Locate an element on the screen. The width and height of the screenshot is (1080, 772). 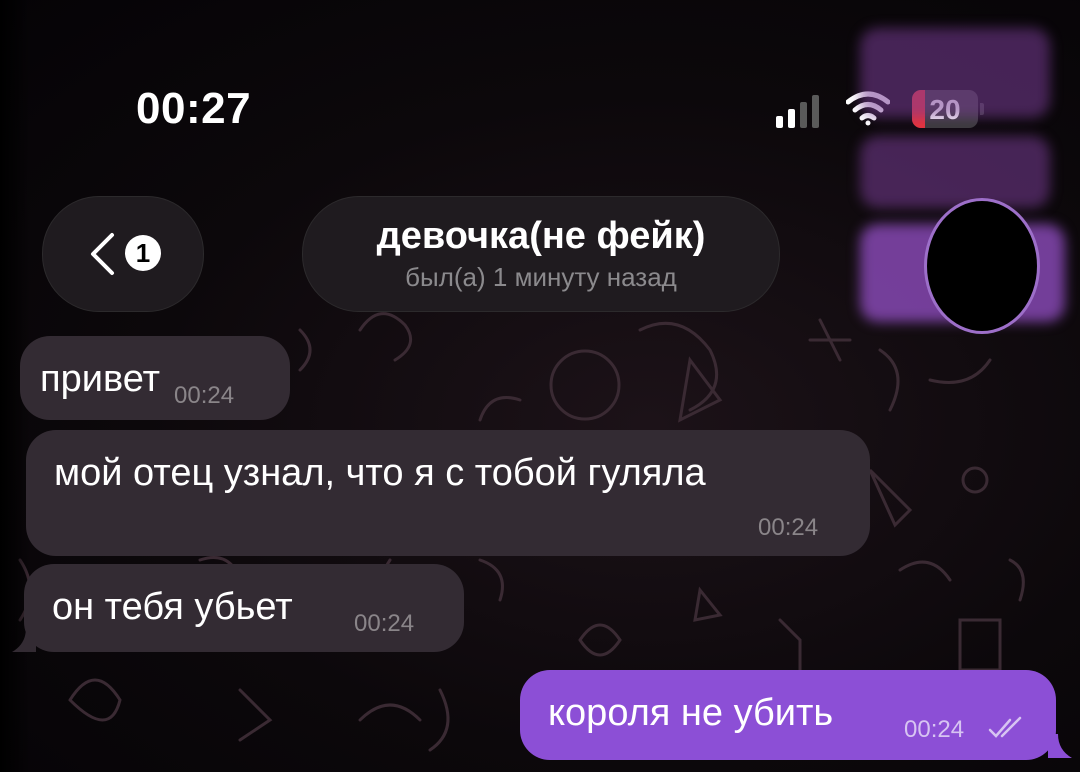
message-text: мой отец узнал, что я с тобой гуляла is located at coordinates (380, 473).